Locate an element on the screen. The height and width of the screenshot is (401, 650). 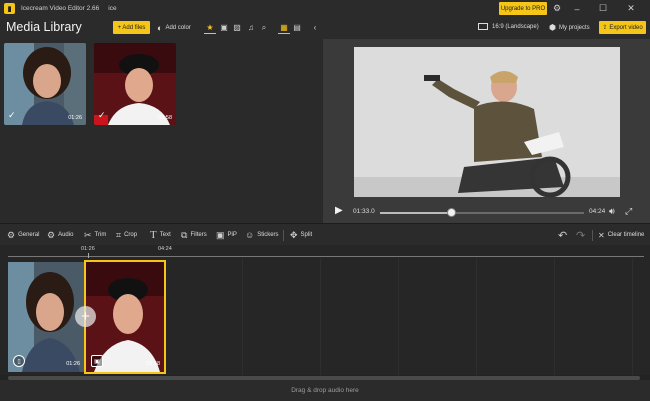
minimize-icon: – is located at coordinates (577, 8).